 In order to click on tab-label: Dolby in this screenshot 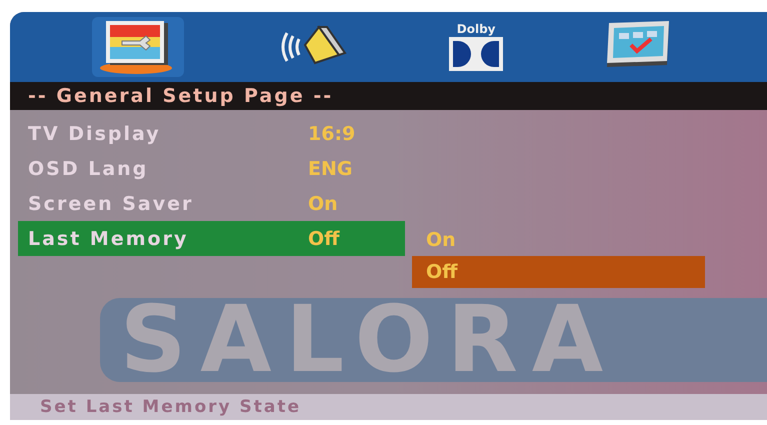, I will do `click(476, 29)`.